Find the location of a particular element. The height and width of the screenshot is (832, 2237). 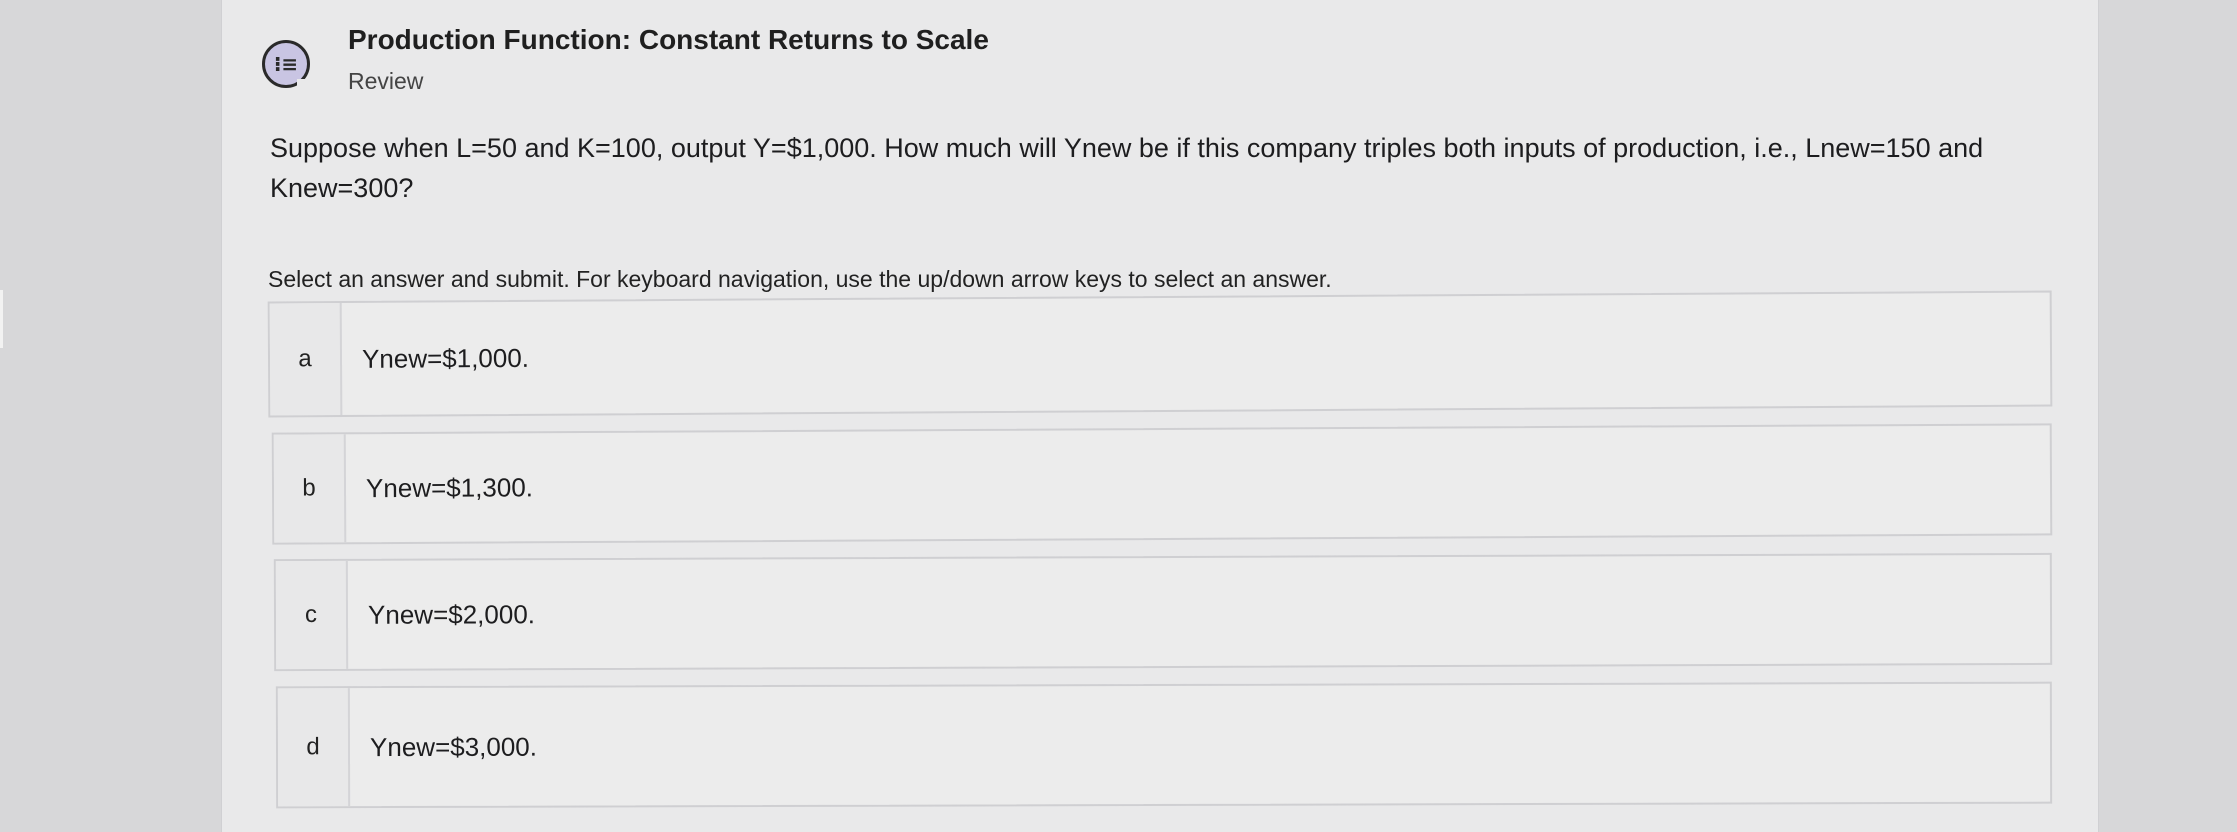

left-edge-accent is located at coordinates (1, 319).